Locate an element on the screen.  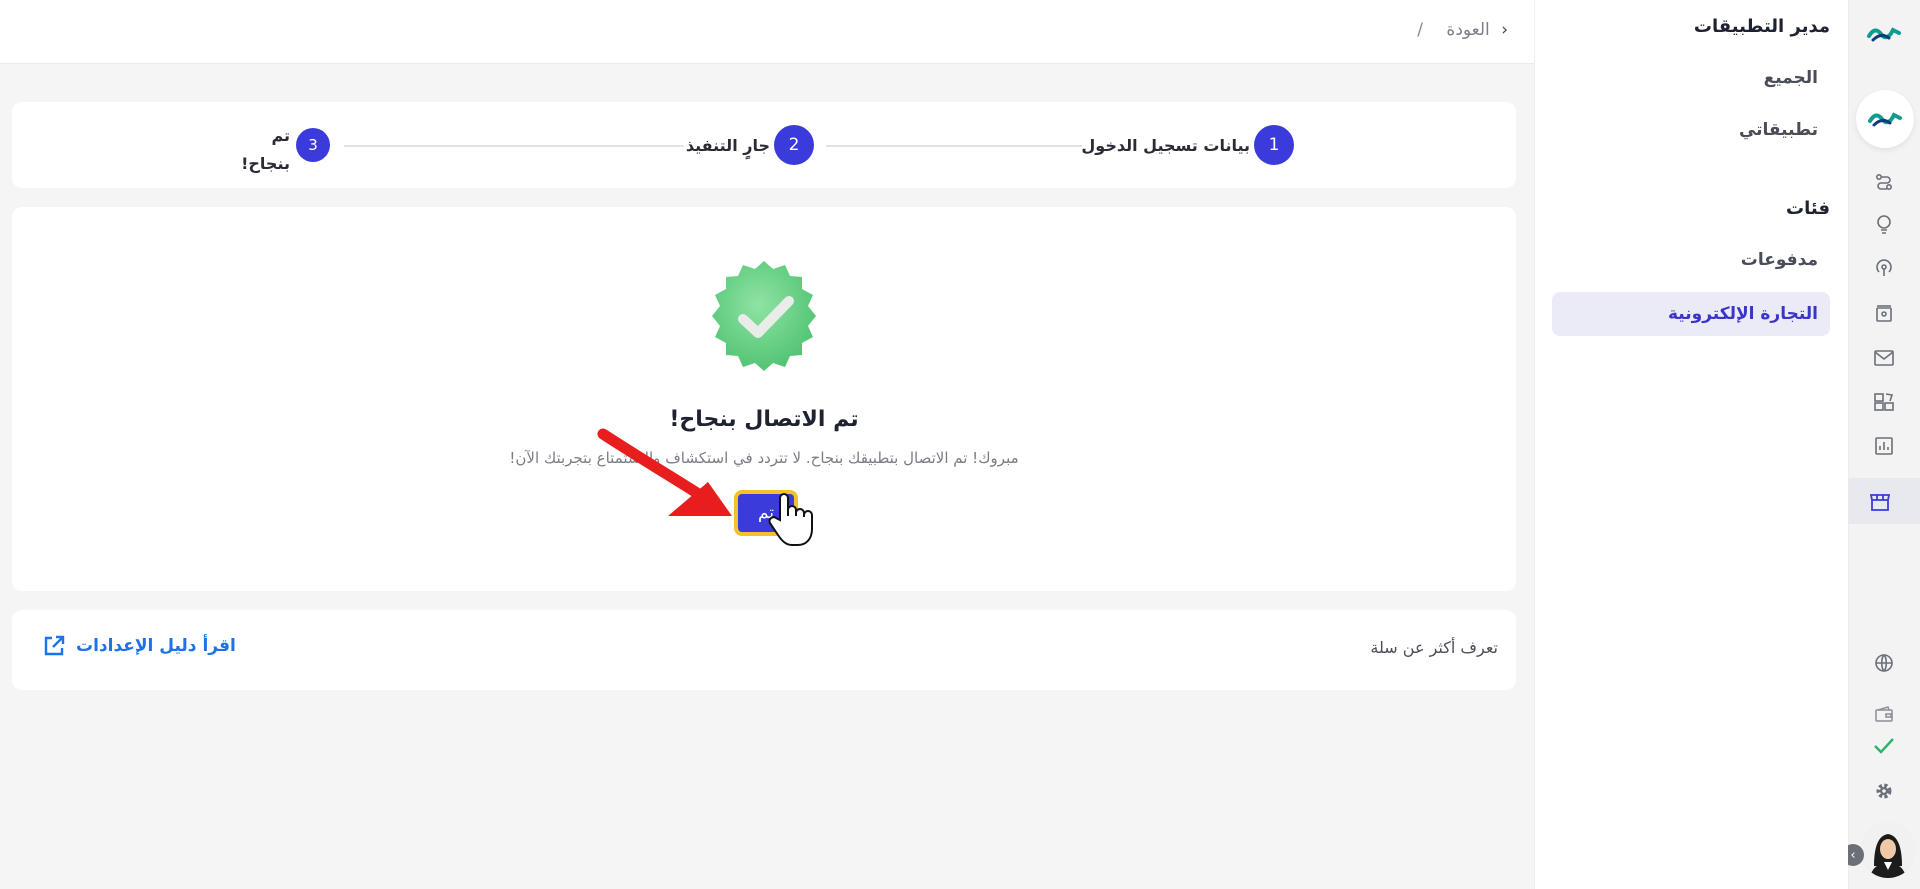
setup-guide-link-label: اقرأ دليل الإعدادات is located at coordinates (156, 646).